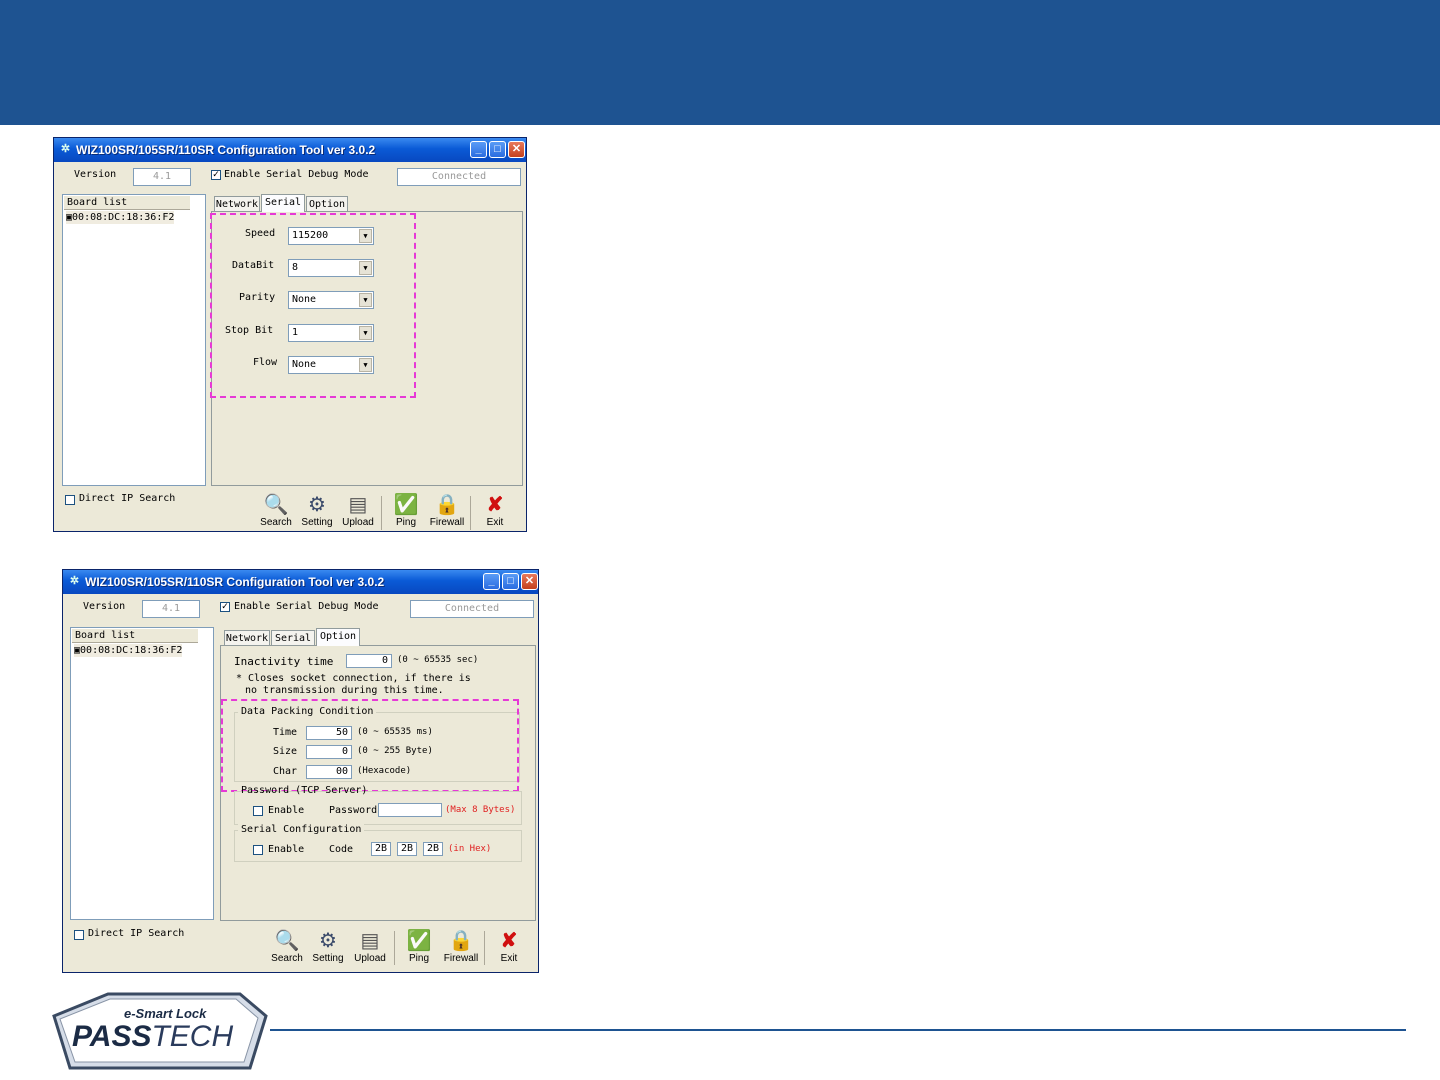 This screenshot has width=1440, height=1080. I want to click on minimize-icon: _, so click(478, 149).